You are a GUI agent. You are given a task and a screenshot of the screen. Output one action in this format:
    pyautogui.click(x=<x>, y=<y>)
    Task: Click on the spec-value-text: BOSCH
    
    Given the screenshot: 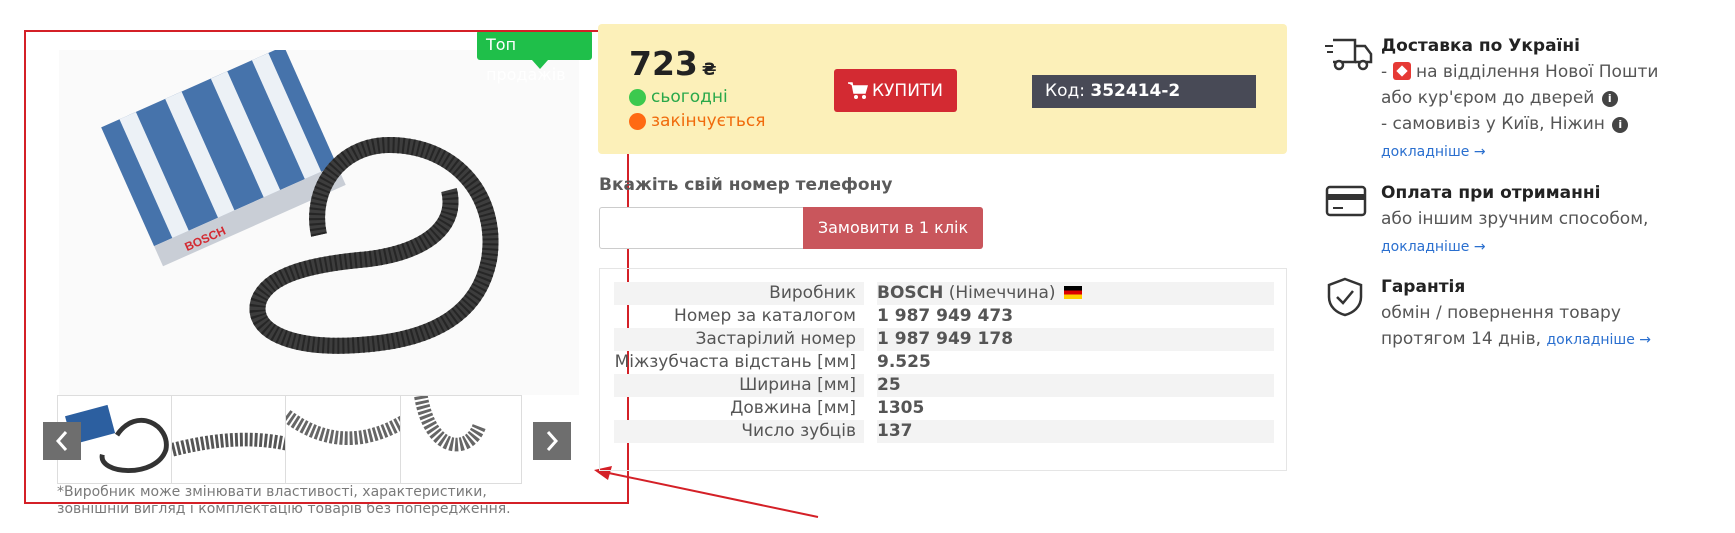 What is the action you would take?
    pyautogui.click(x=910, y=293)
    